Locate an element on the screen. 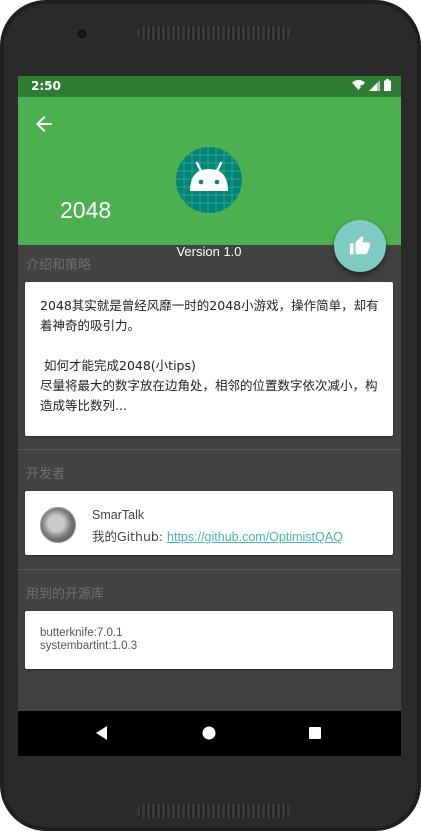 The image size is (421, 831). developer-section-title: 开发者 is located at coordinates (46, 474).